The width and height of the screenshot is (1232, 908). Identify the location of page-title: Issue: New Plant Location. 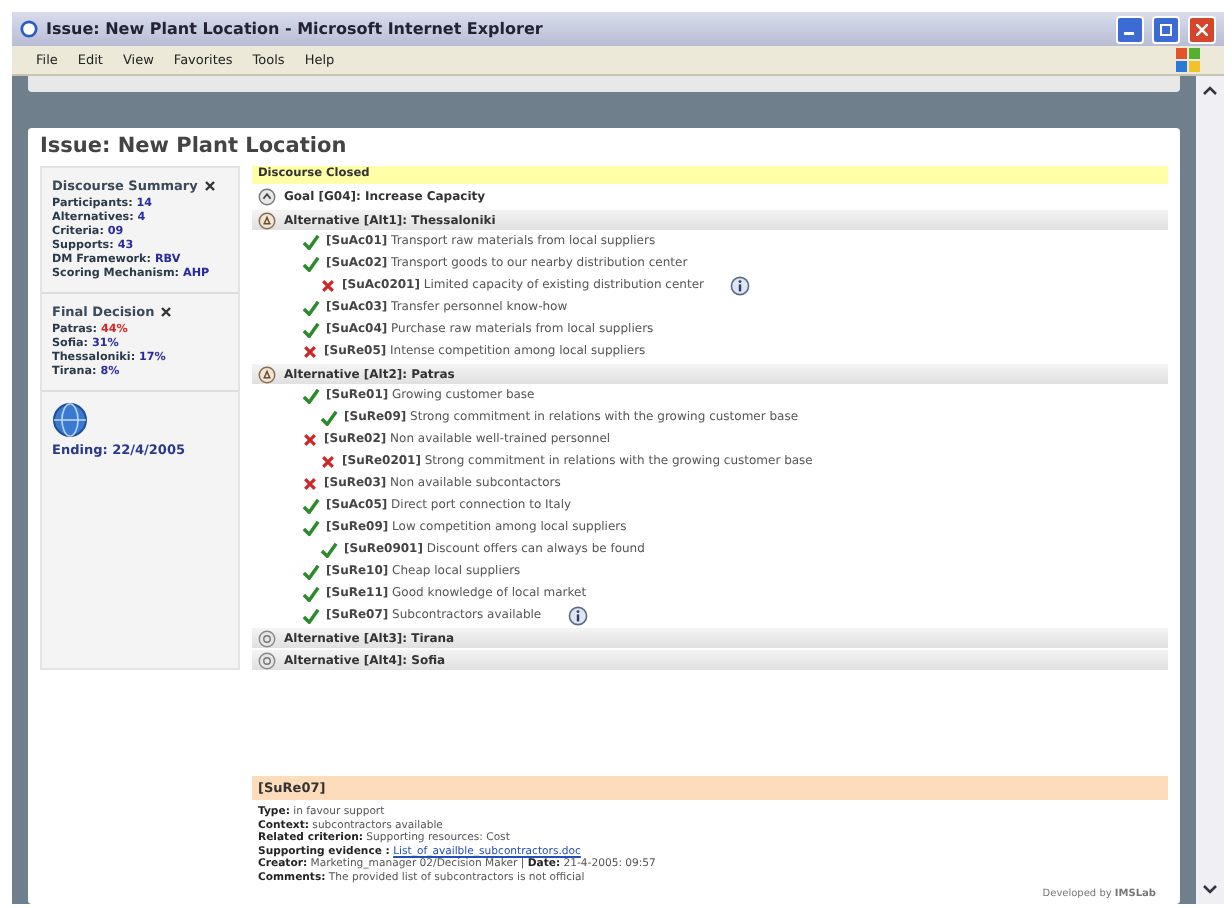
(194, 146).